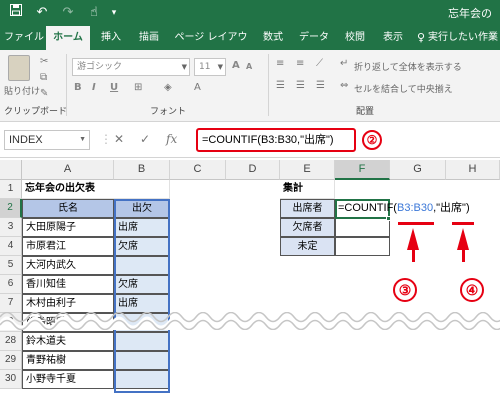 The height and width of the screenshot is (408, 500). I want to click on formula-input: =COUNTIF(B3:B30,"出席"), so click(276, 140).